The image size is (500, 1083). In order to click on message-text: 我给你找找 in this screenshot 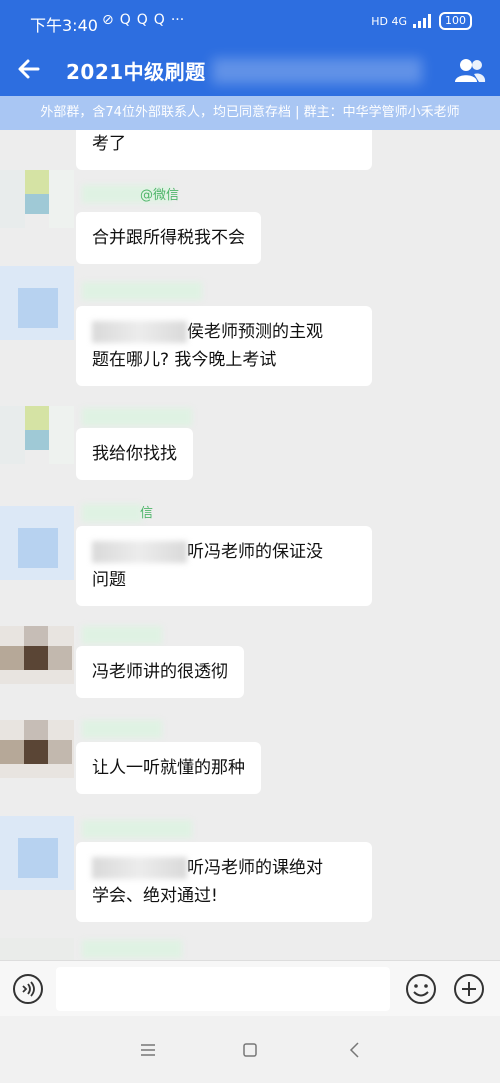, I will do `click(134, 454)`.